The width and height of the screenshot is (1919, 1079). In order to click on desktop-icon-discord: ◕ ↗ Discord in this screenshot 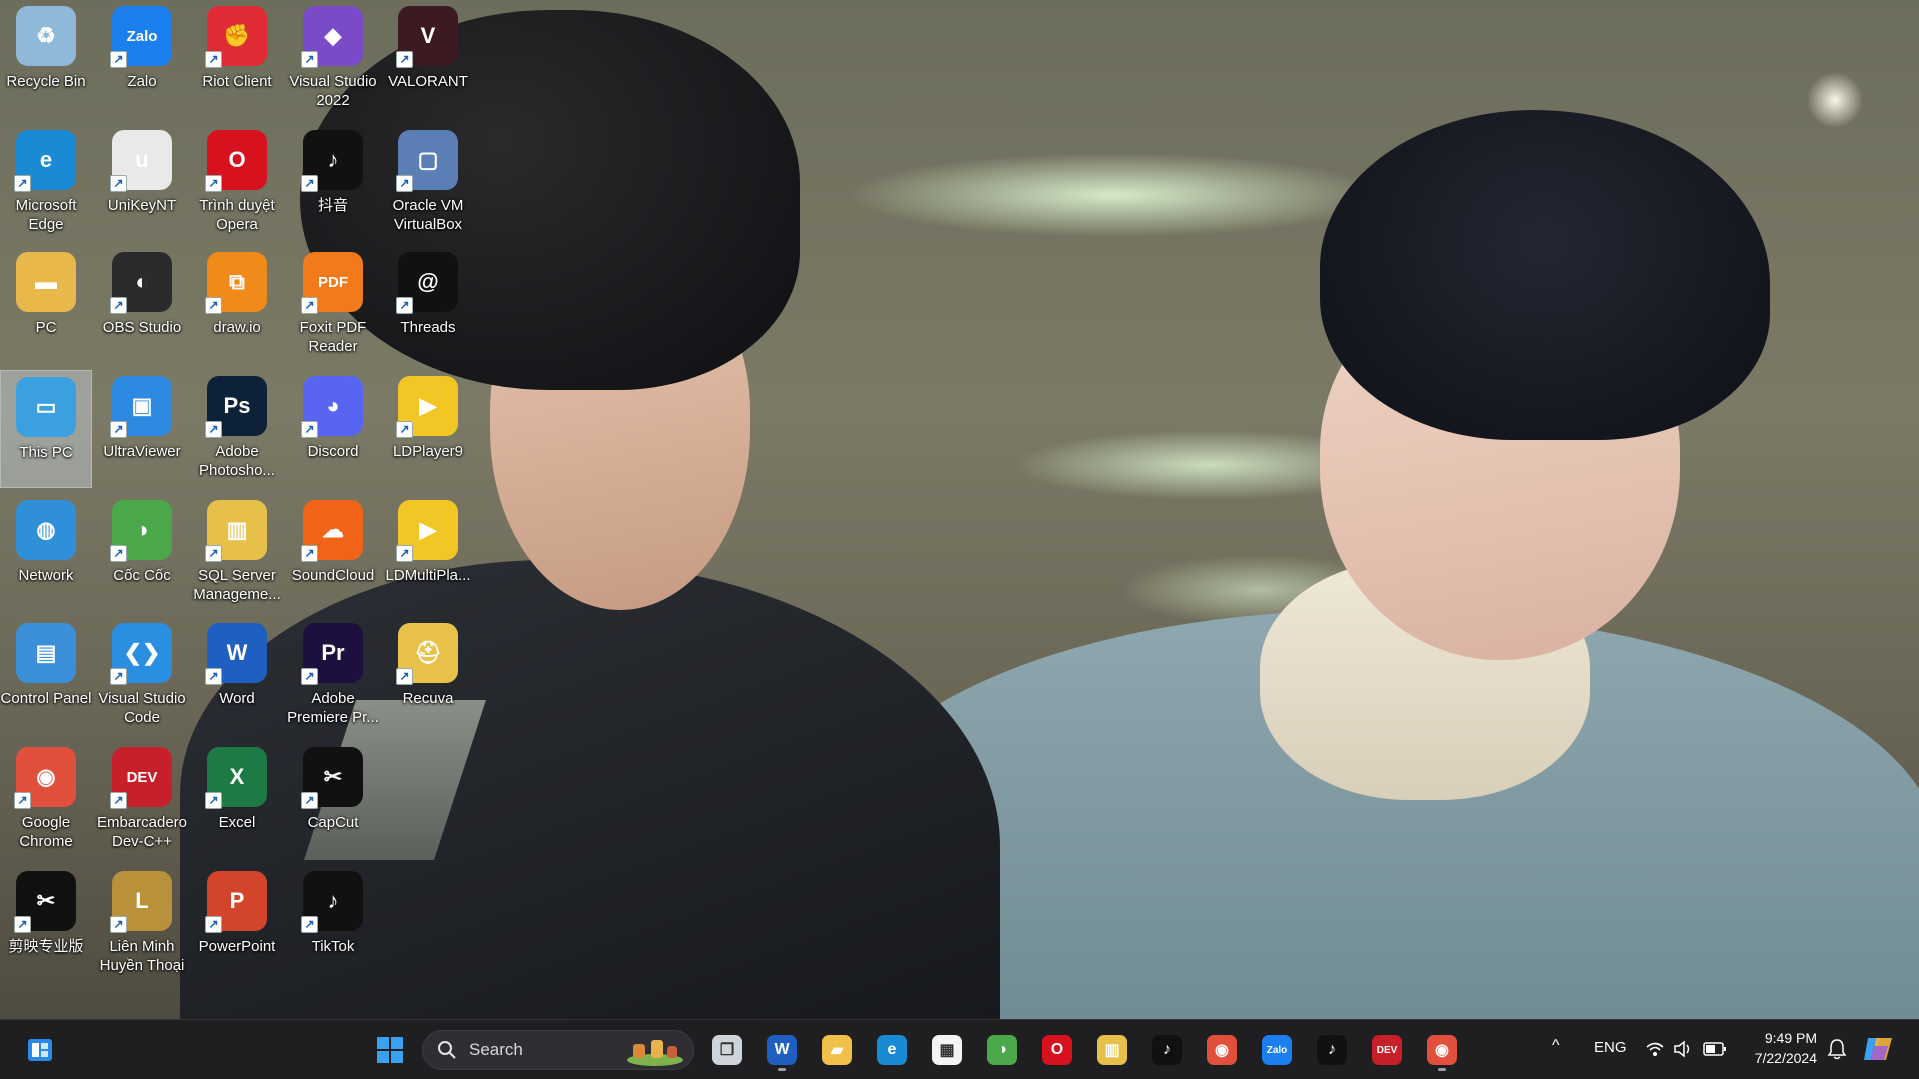, I will do `click(333, 429)`.